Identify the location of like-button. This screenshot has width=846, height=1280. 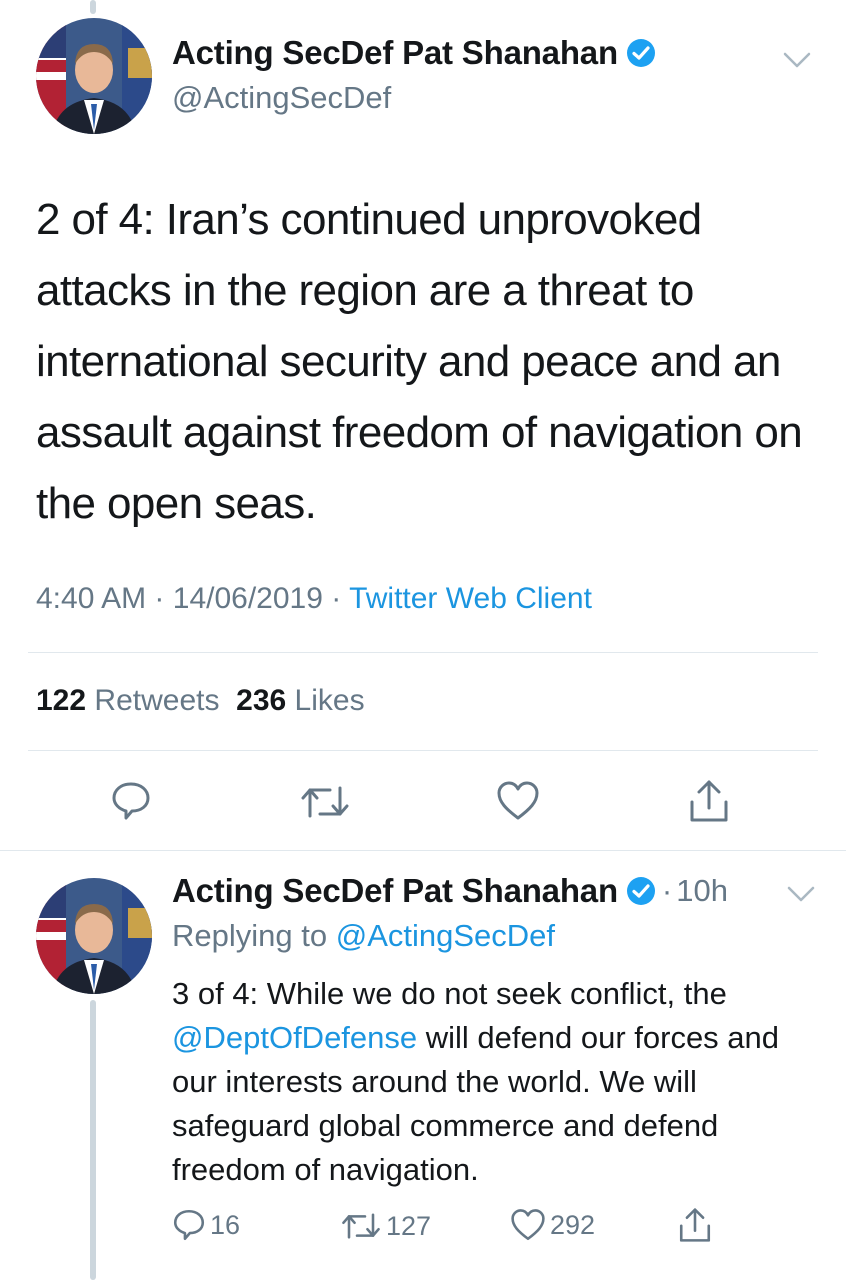
(518, 801).